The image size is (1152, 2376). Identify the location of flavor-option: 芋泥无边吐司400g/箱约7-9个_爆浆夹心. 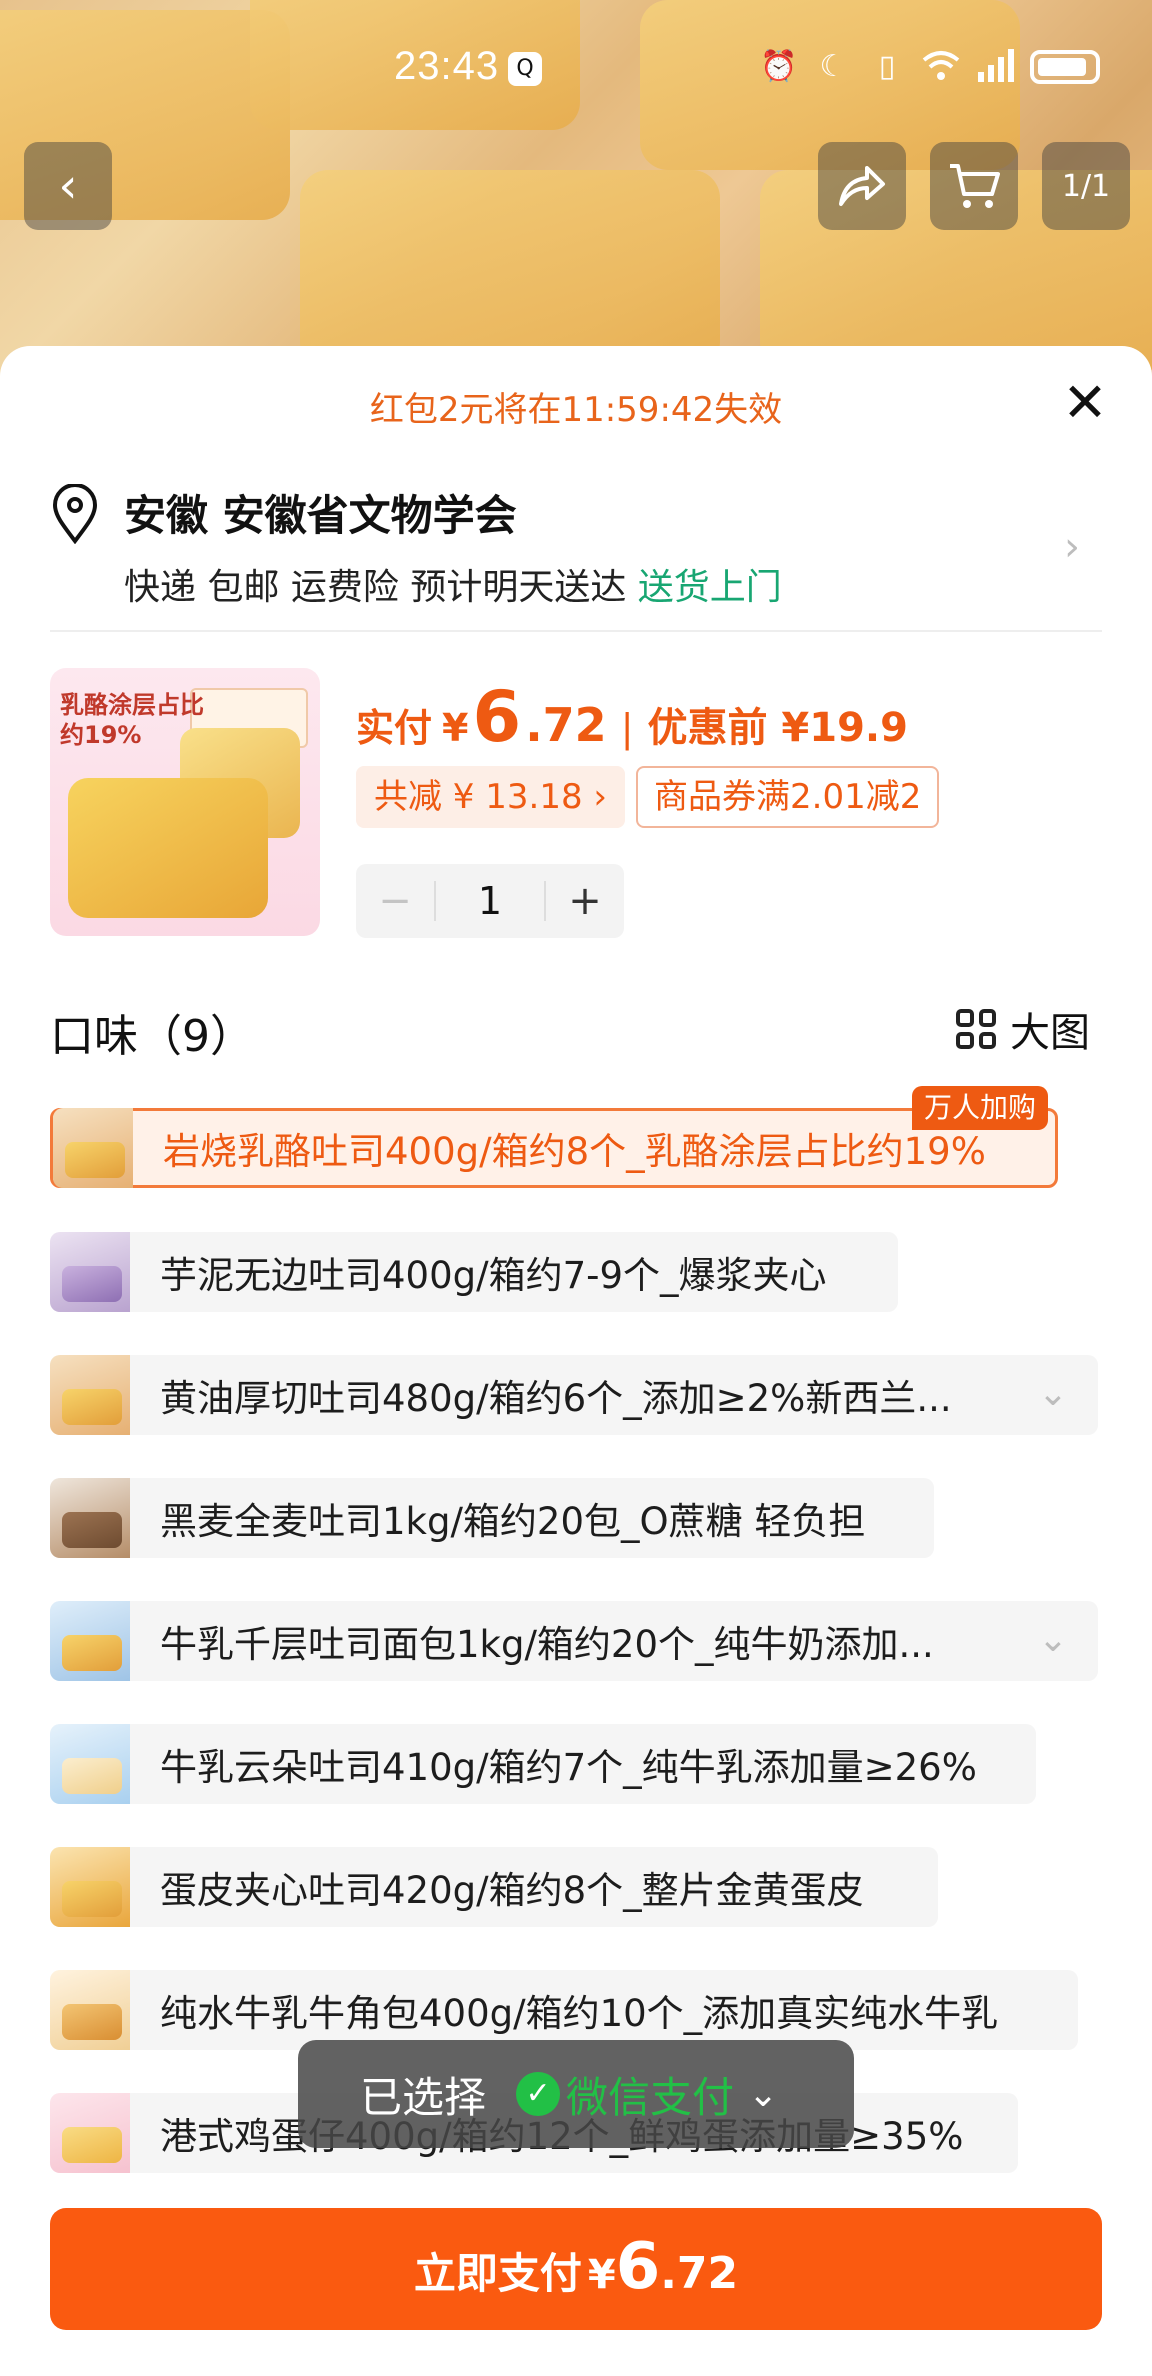
(474, 1272).